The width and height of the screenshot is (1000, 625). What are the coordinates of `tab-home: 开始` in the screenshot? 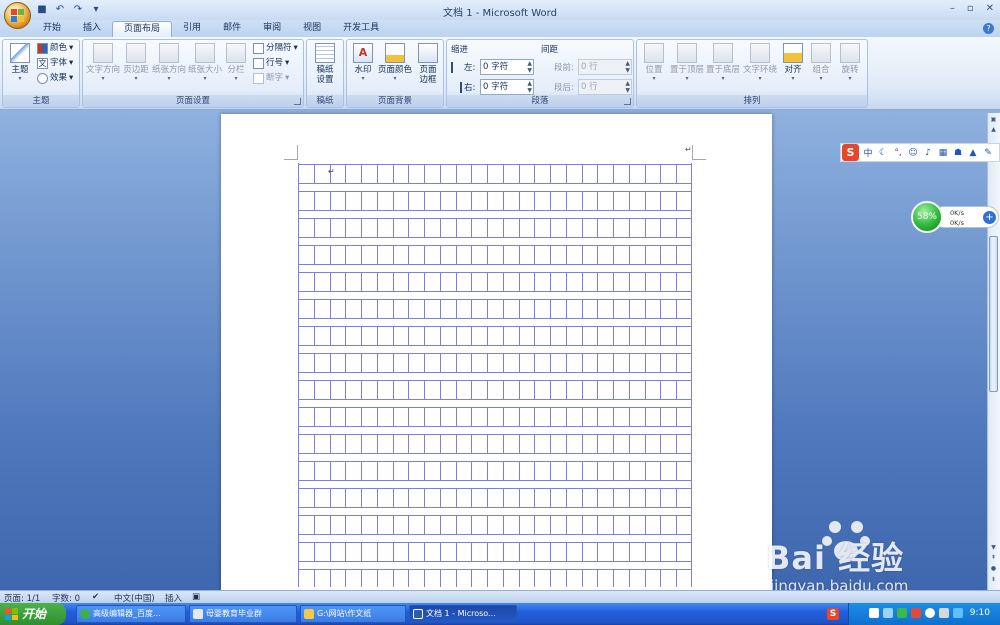 It's located at (52, 29).